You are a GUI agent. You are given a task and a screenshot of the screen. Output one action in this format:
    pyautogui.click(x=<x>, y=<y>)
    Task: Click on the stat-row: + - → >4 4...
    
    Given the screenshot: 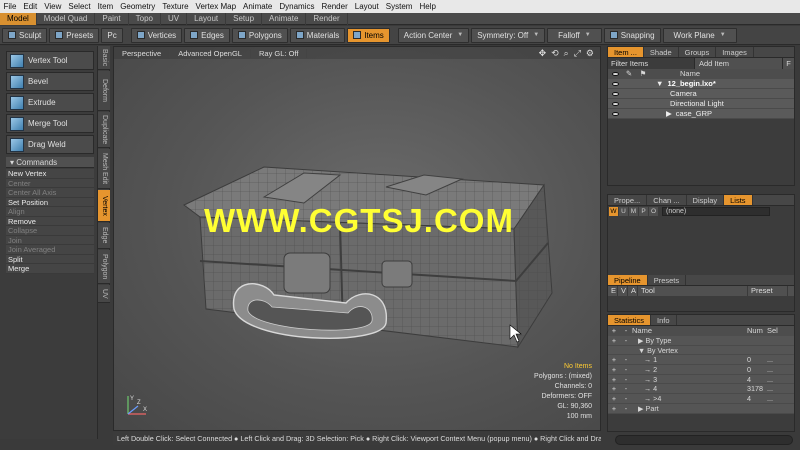 What is the action you would take?
    pyautogui.click(x=701, y=399)
    